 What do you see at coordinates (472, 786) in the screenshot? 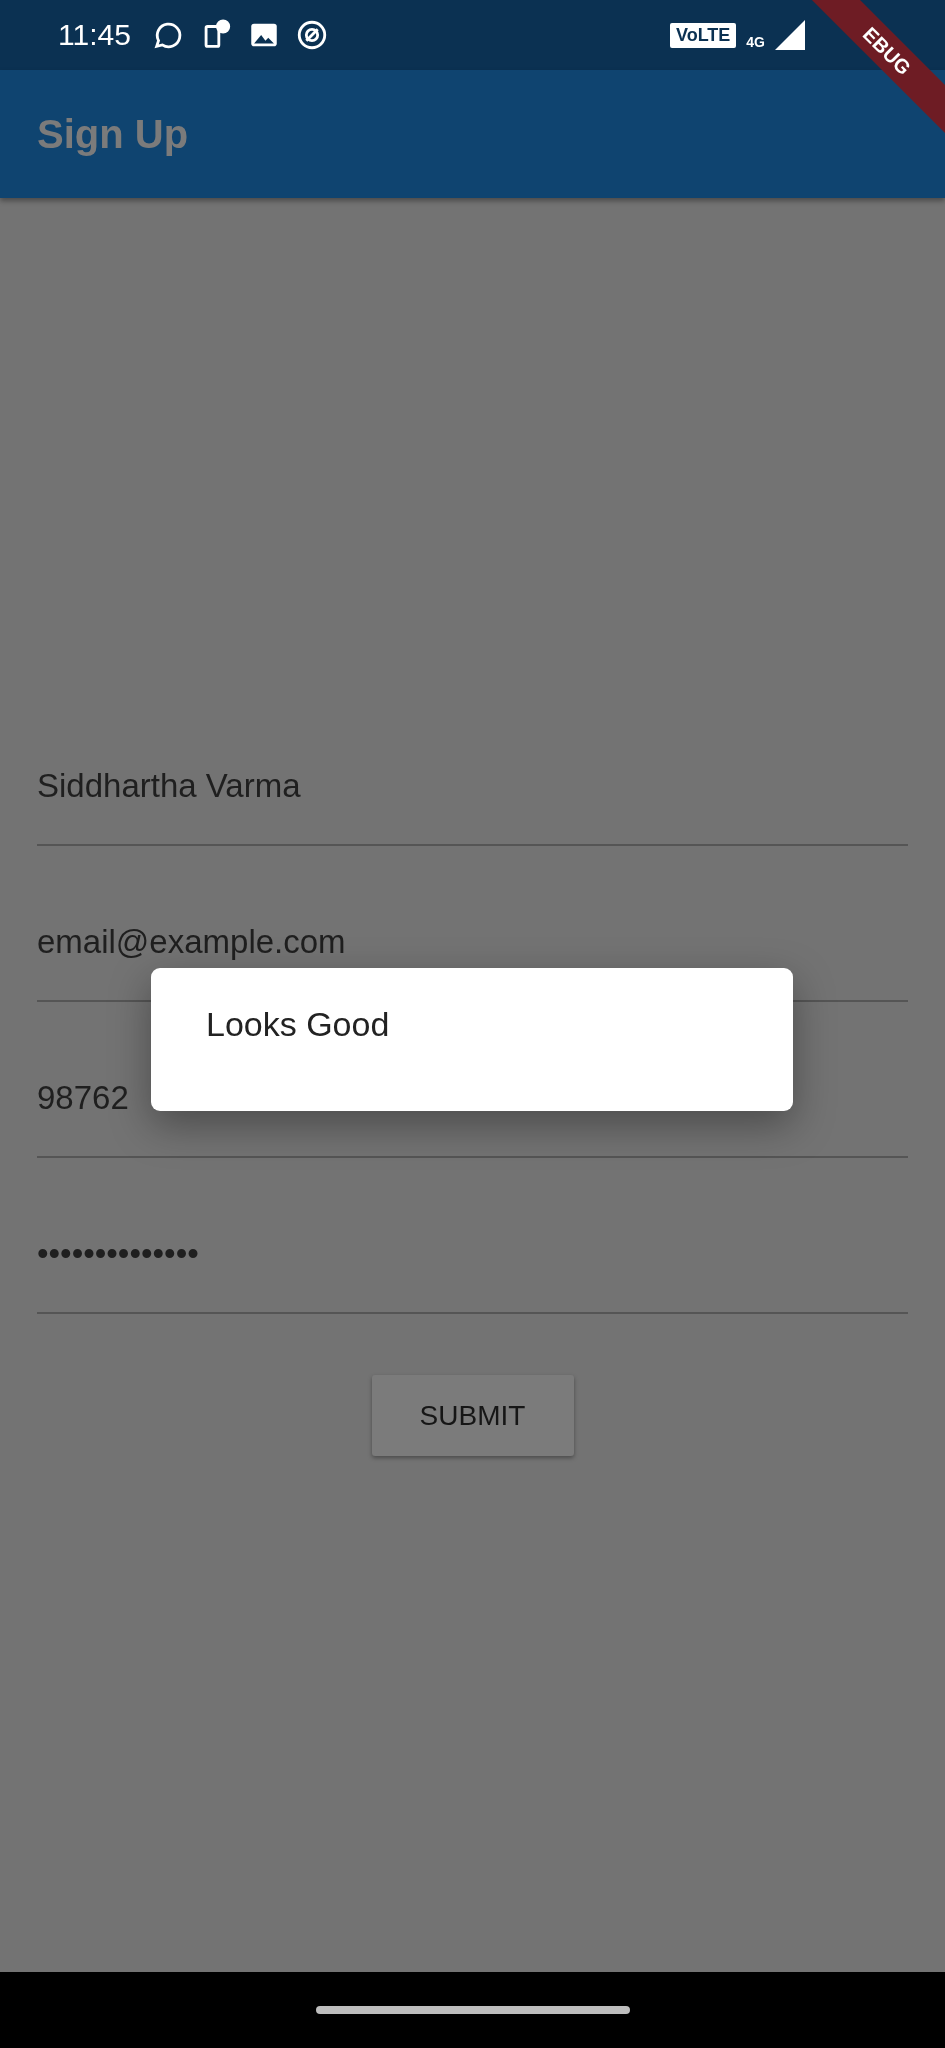
I see `text-field: Siddhartha Varma` at bounding box center [472, 786].